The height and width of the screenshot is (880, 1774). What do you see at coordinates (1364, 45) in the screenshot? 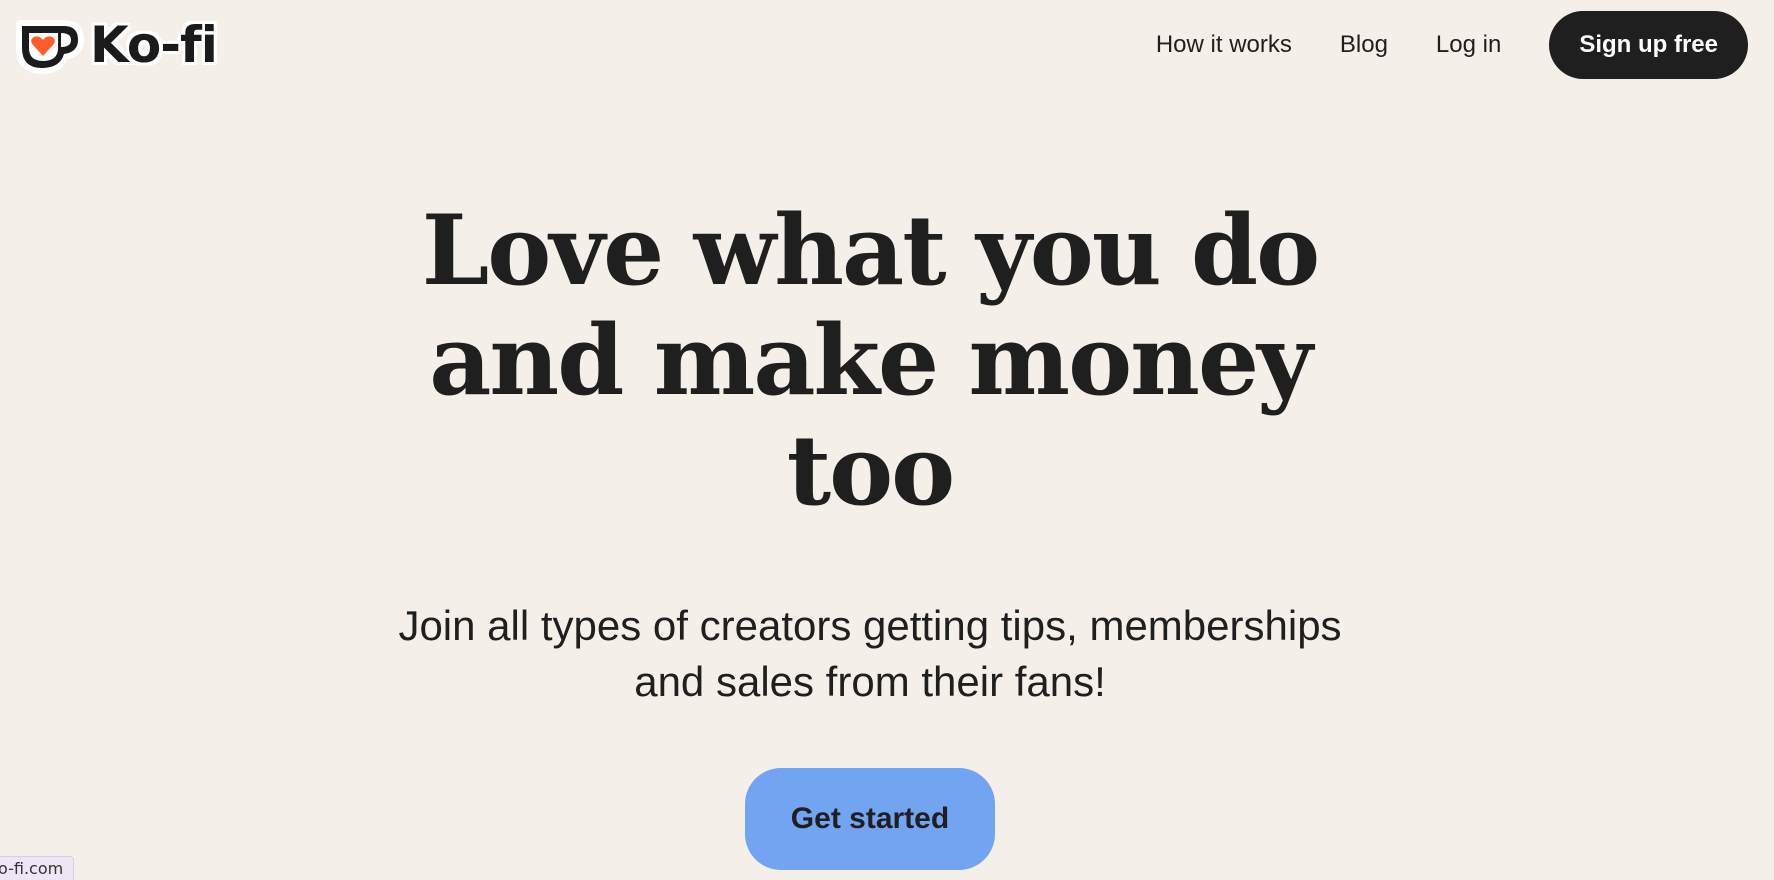
I see `nav-blog-link: Blog` at bounding box center [1364, 45].